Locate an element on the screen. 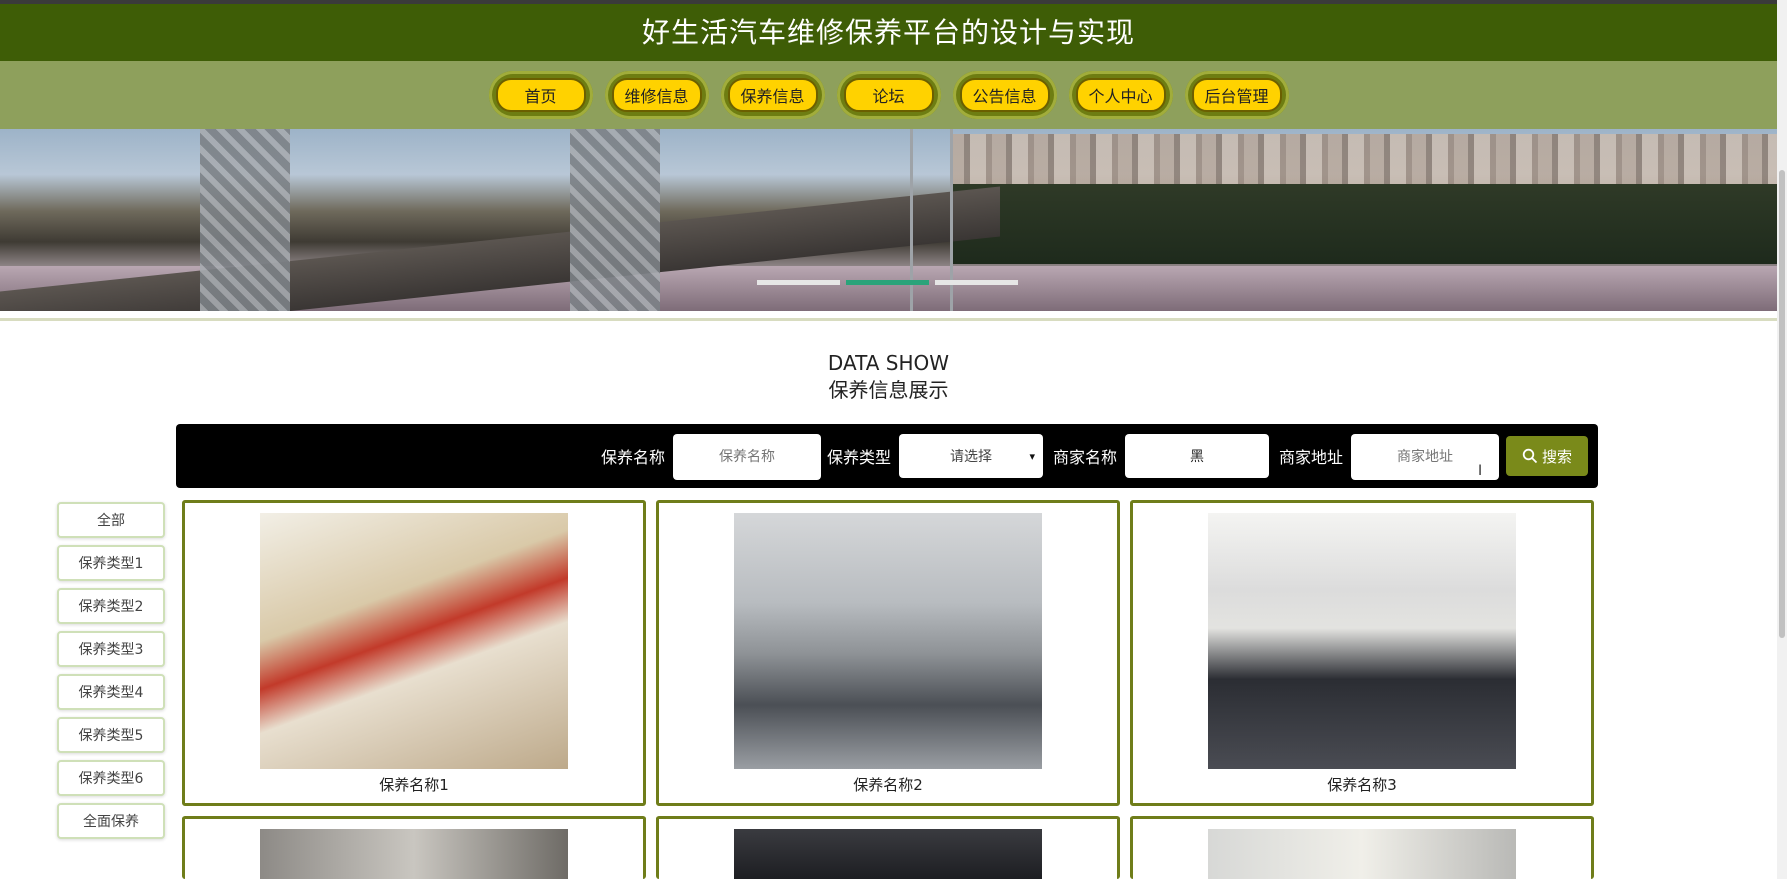 The height and width of the screenshot is (879, 1787). merchant-label: 商家名称 is located at coordinates (1085, 457).